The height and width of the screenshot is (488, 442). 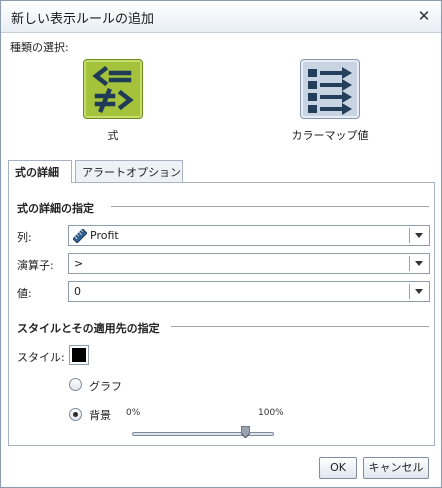 What do you see at coordinates (24, 237) in the screenshot?
I see `column-label: 列:` at bounding box center [24, 237].